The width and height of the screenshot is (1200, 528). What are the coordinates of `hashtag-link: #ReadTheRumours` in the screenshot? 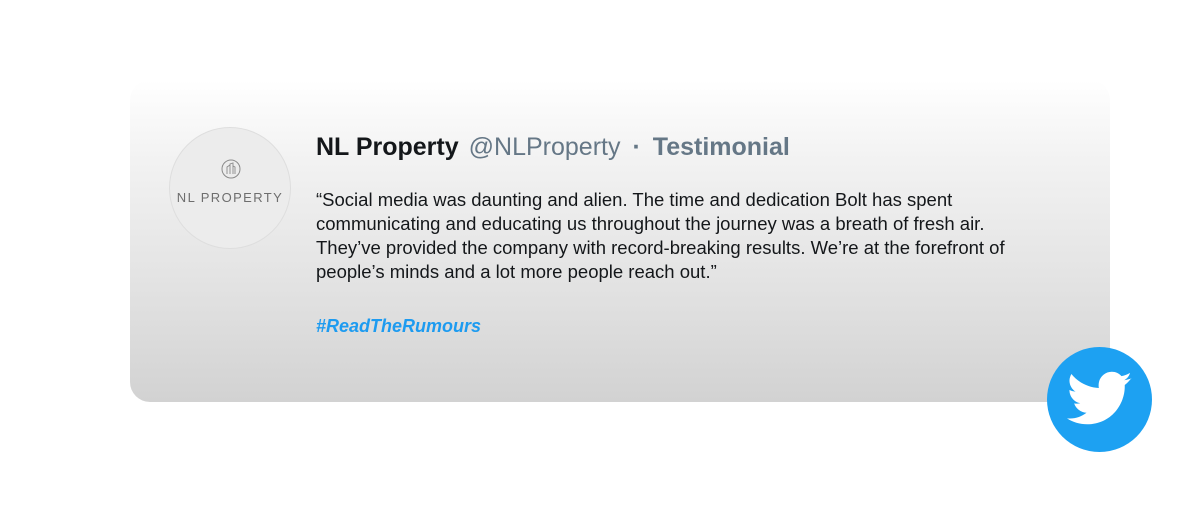 It's located at (398, 326).